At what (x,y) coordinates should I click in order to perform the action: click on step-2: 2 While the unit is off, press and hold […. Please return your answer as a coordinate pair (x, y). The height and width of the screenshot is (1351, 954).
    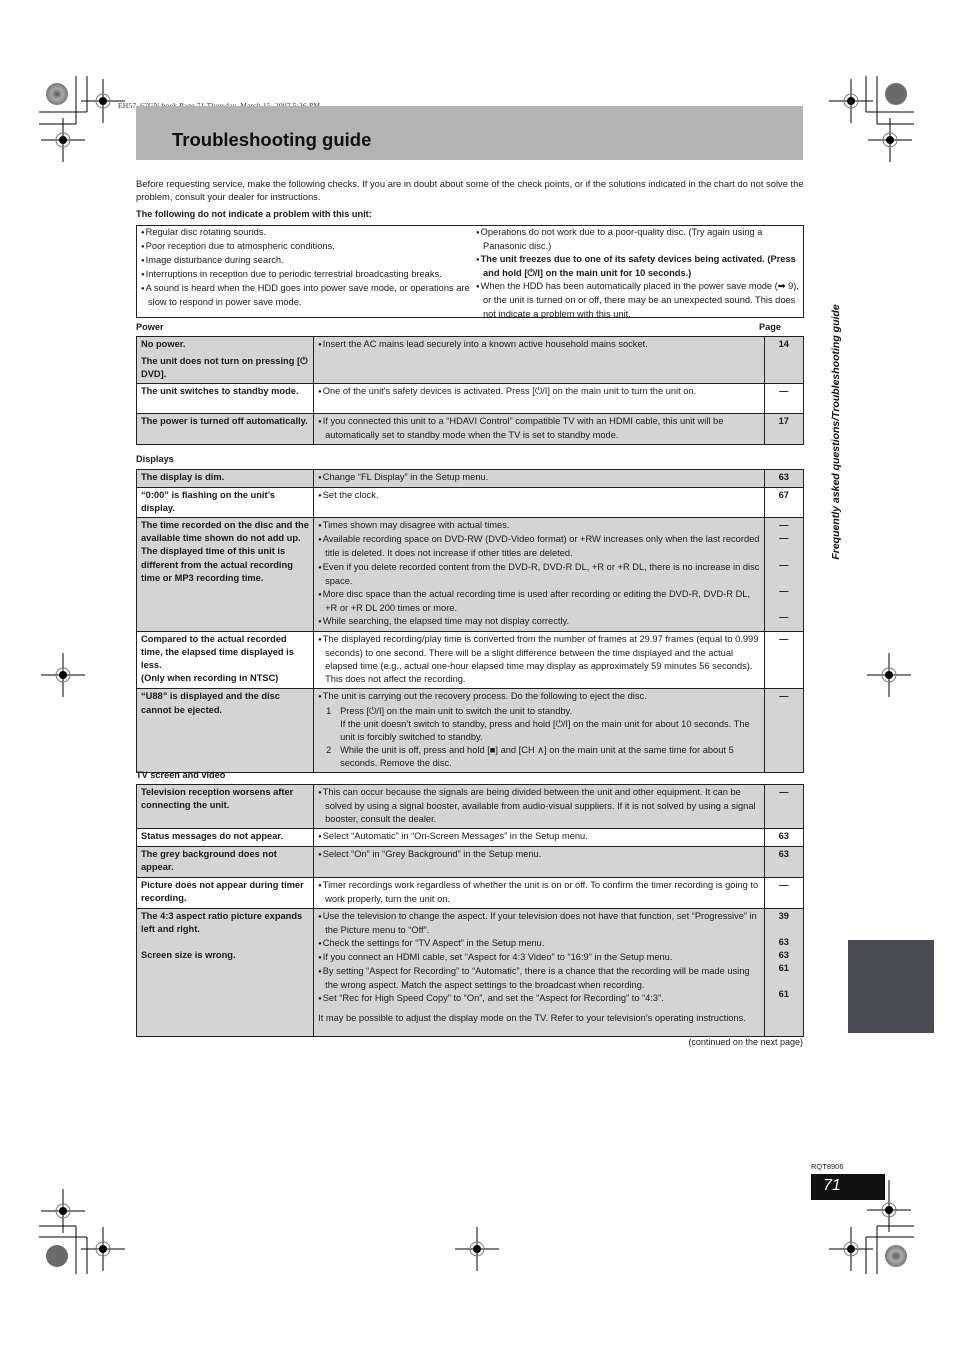
    Looking at the image, I should click on (538, 757).